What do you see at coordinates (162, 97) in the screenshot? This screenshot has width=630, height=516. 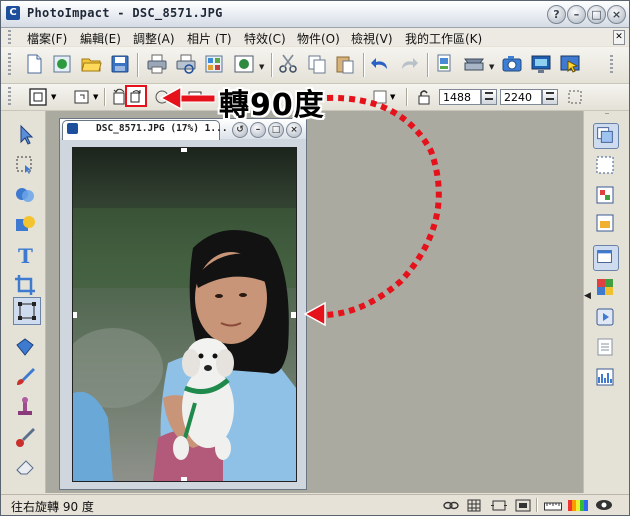 I see `rotate-free-icon` at bounding box center [162, 97].